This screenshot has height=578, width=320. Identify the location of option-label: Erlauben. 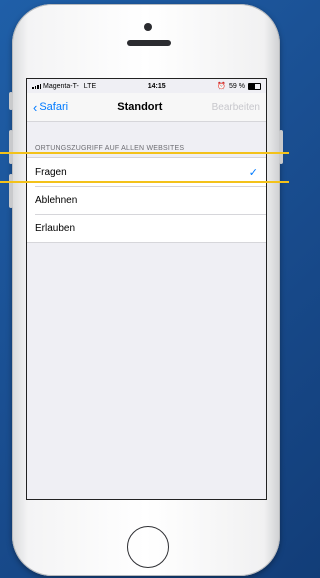
(55, 228).